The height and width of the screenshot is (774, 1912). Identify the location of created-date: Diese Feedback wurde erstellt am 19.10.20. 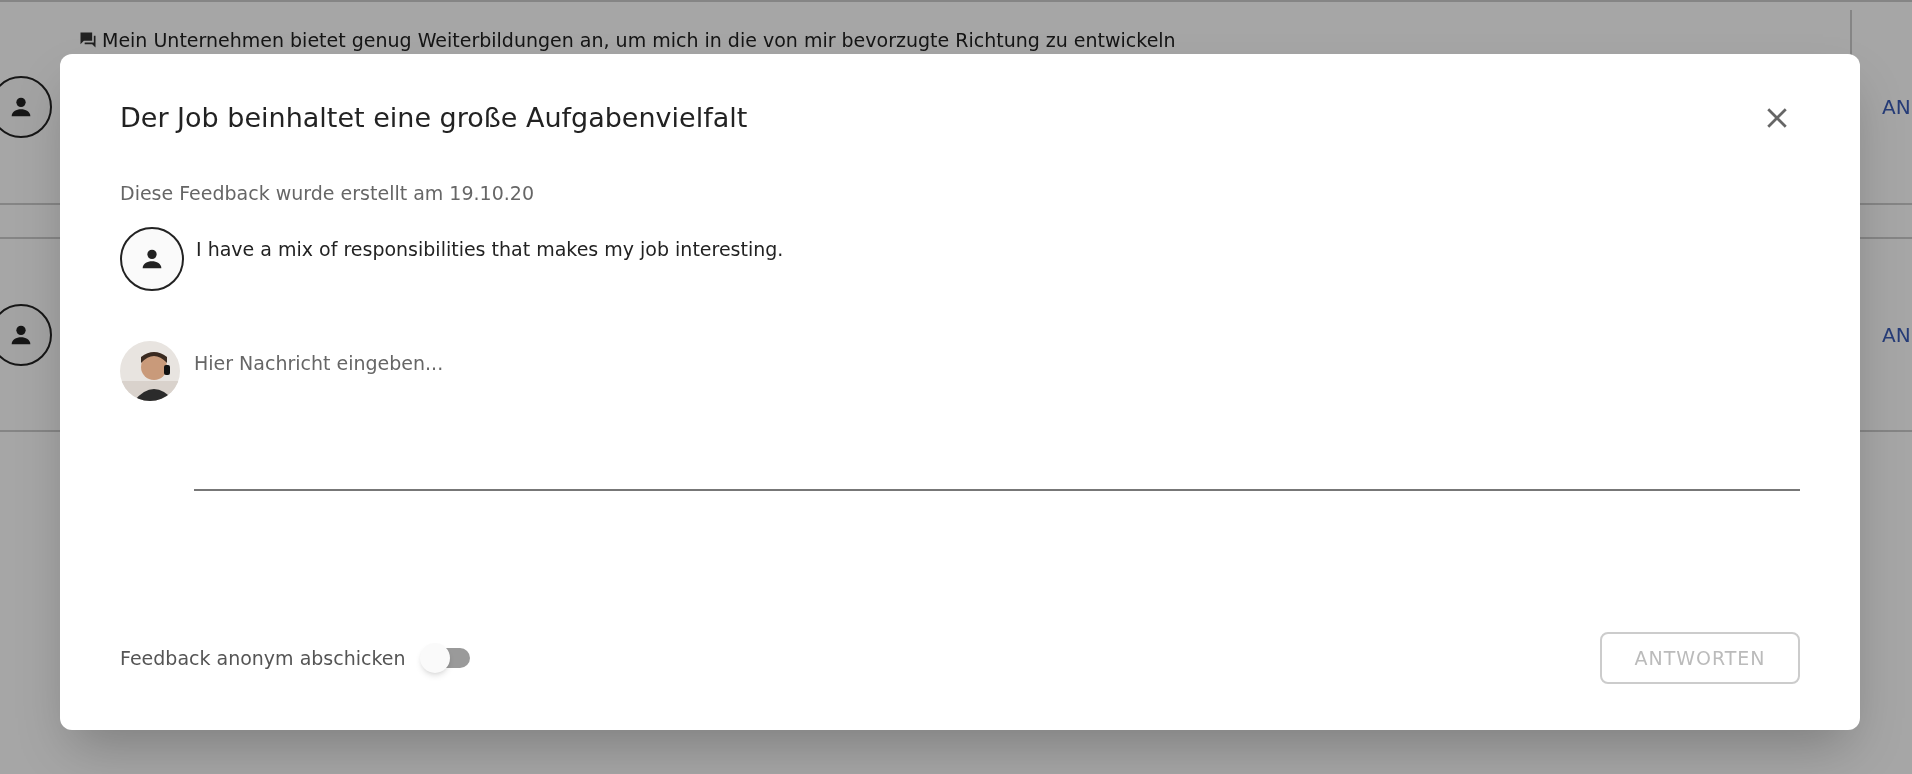
(327, 193).